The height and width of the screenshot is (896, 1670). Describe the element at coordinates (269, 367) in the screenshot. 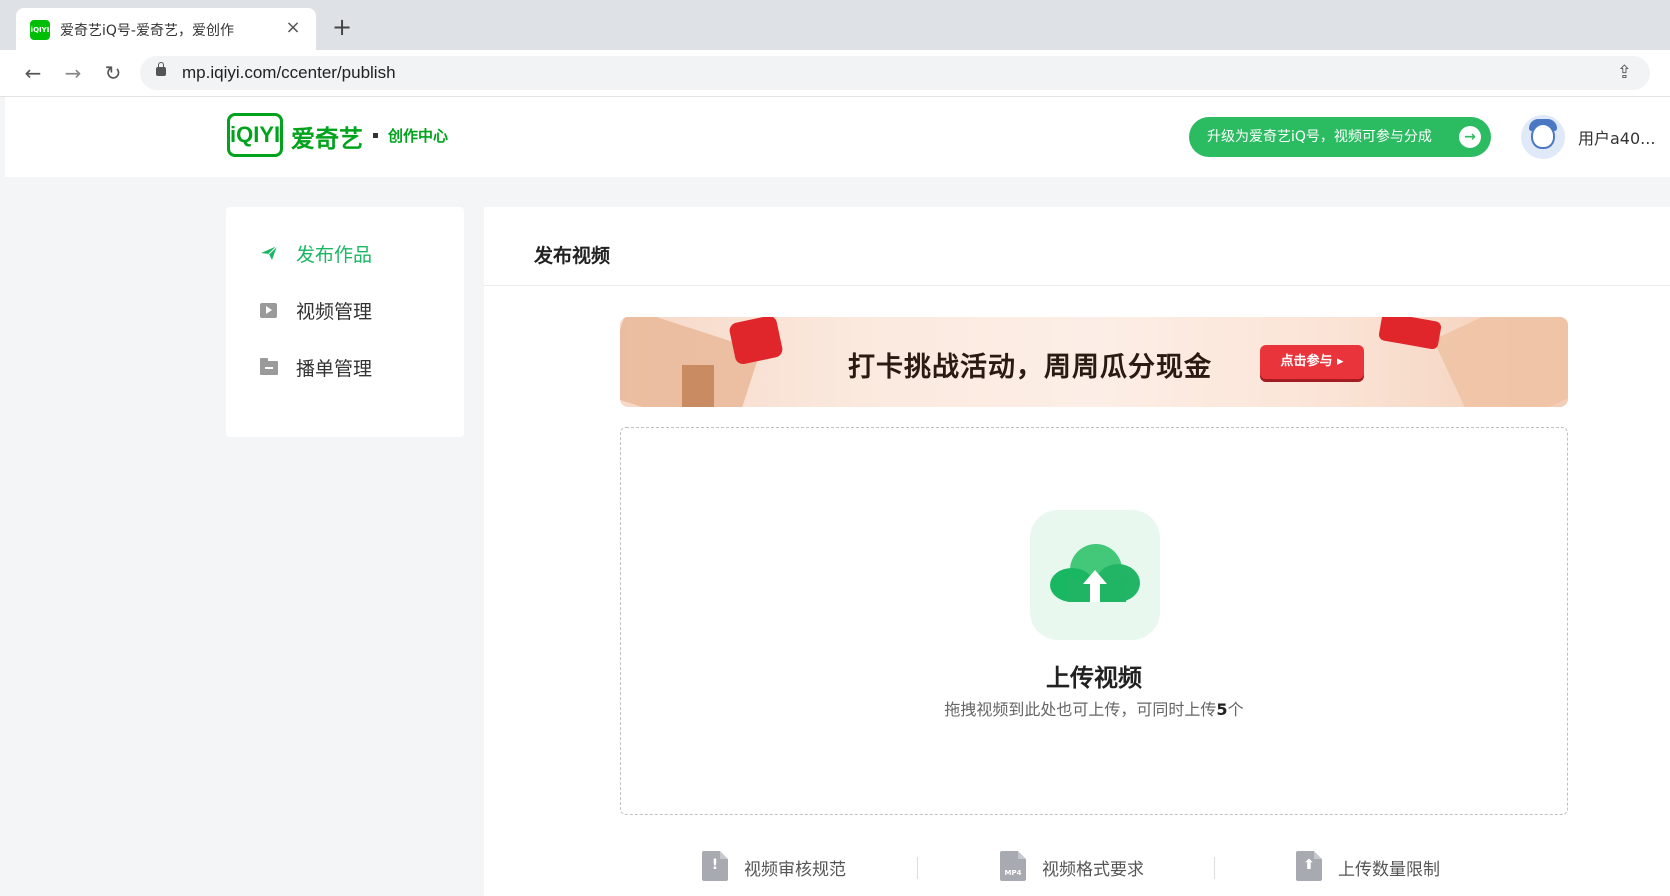

I see `folder-icon` at that location.